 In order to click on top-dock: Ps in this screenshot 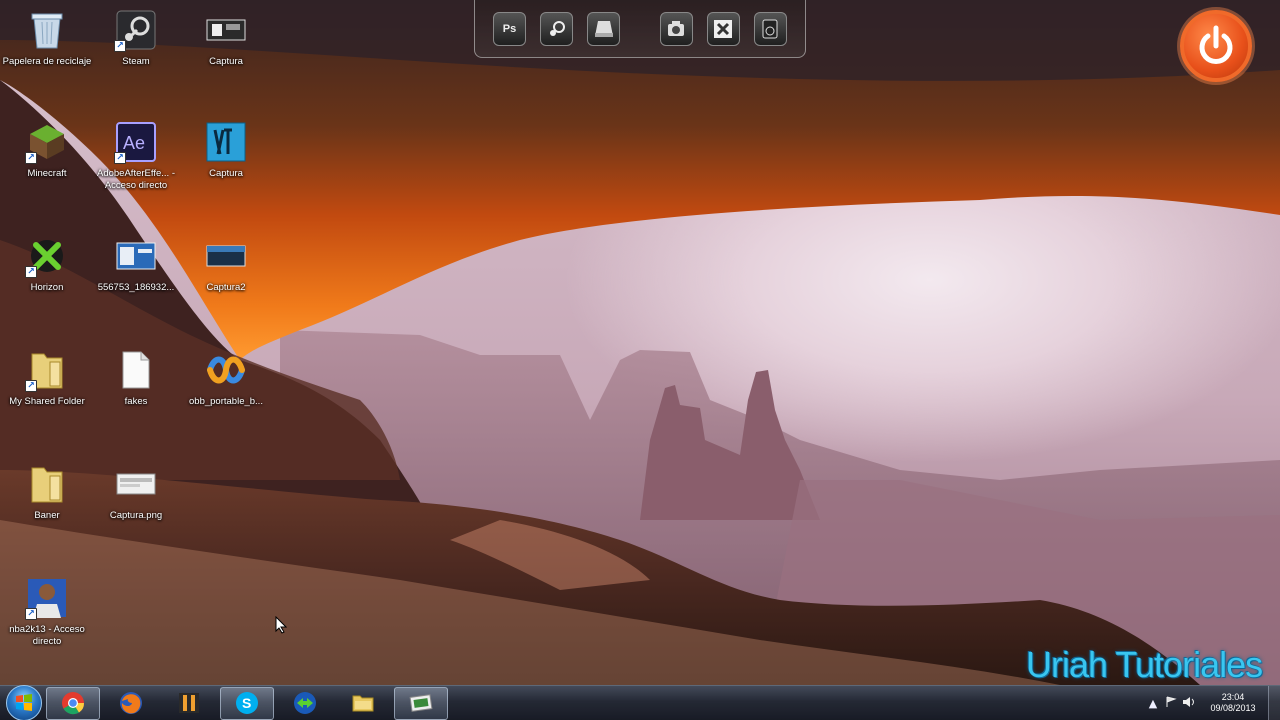, I will do `click(640, 29)`.